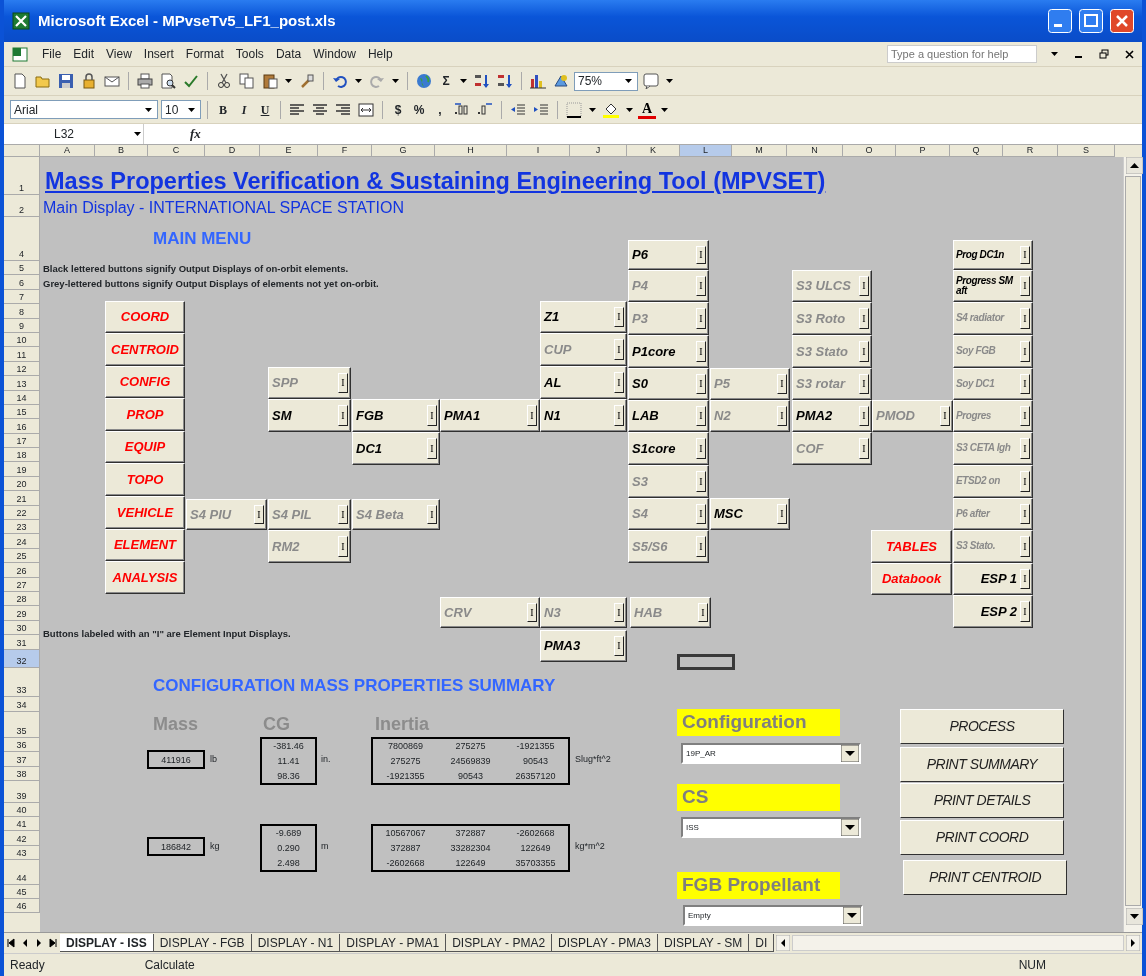  What do you see at coordinates (244, 109) in the screenshot?
I see `format-button: I` at bounding box center [244, 109].